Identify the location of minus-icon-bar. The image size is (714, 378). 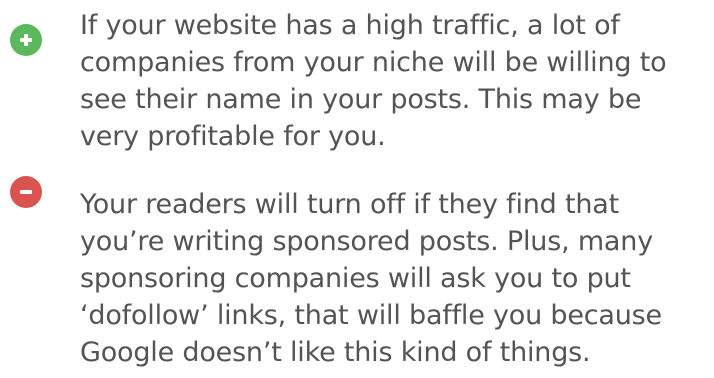
(26, 192).